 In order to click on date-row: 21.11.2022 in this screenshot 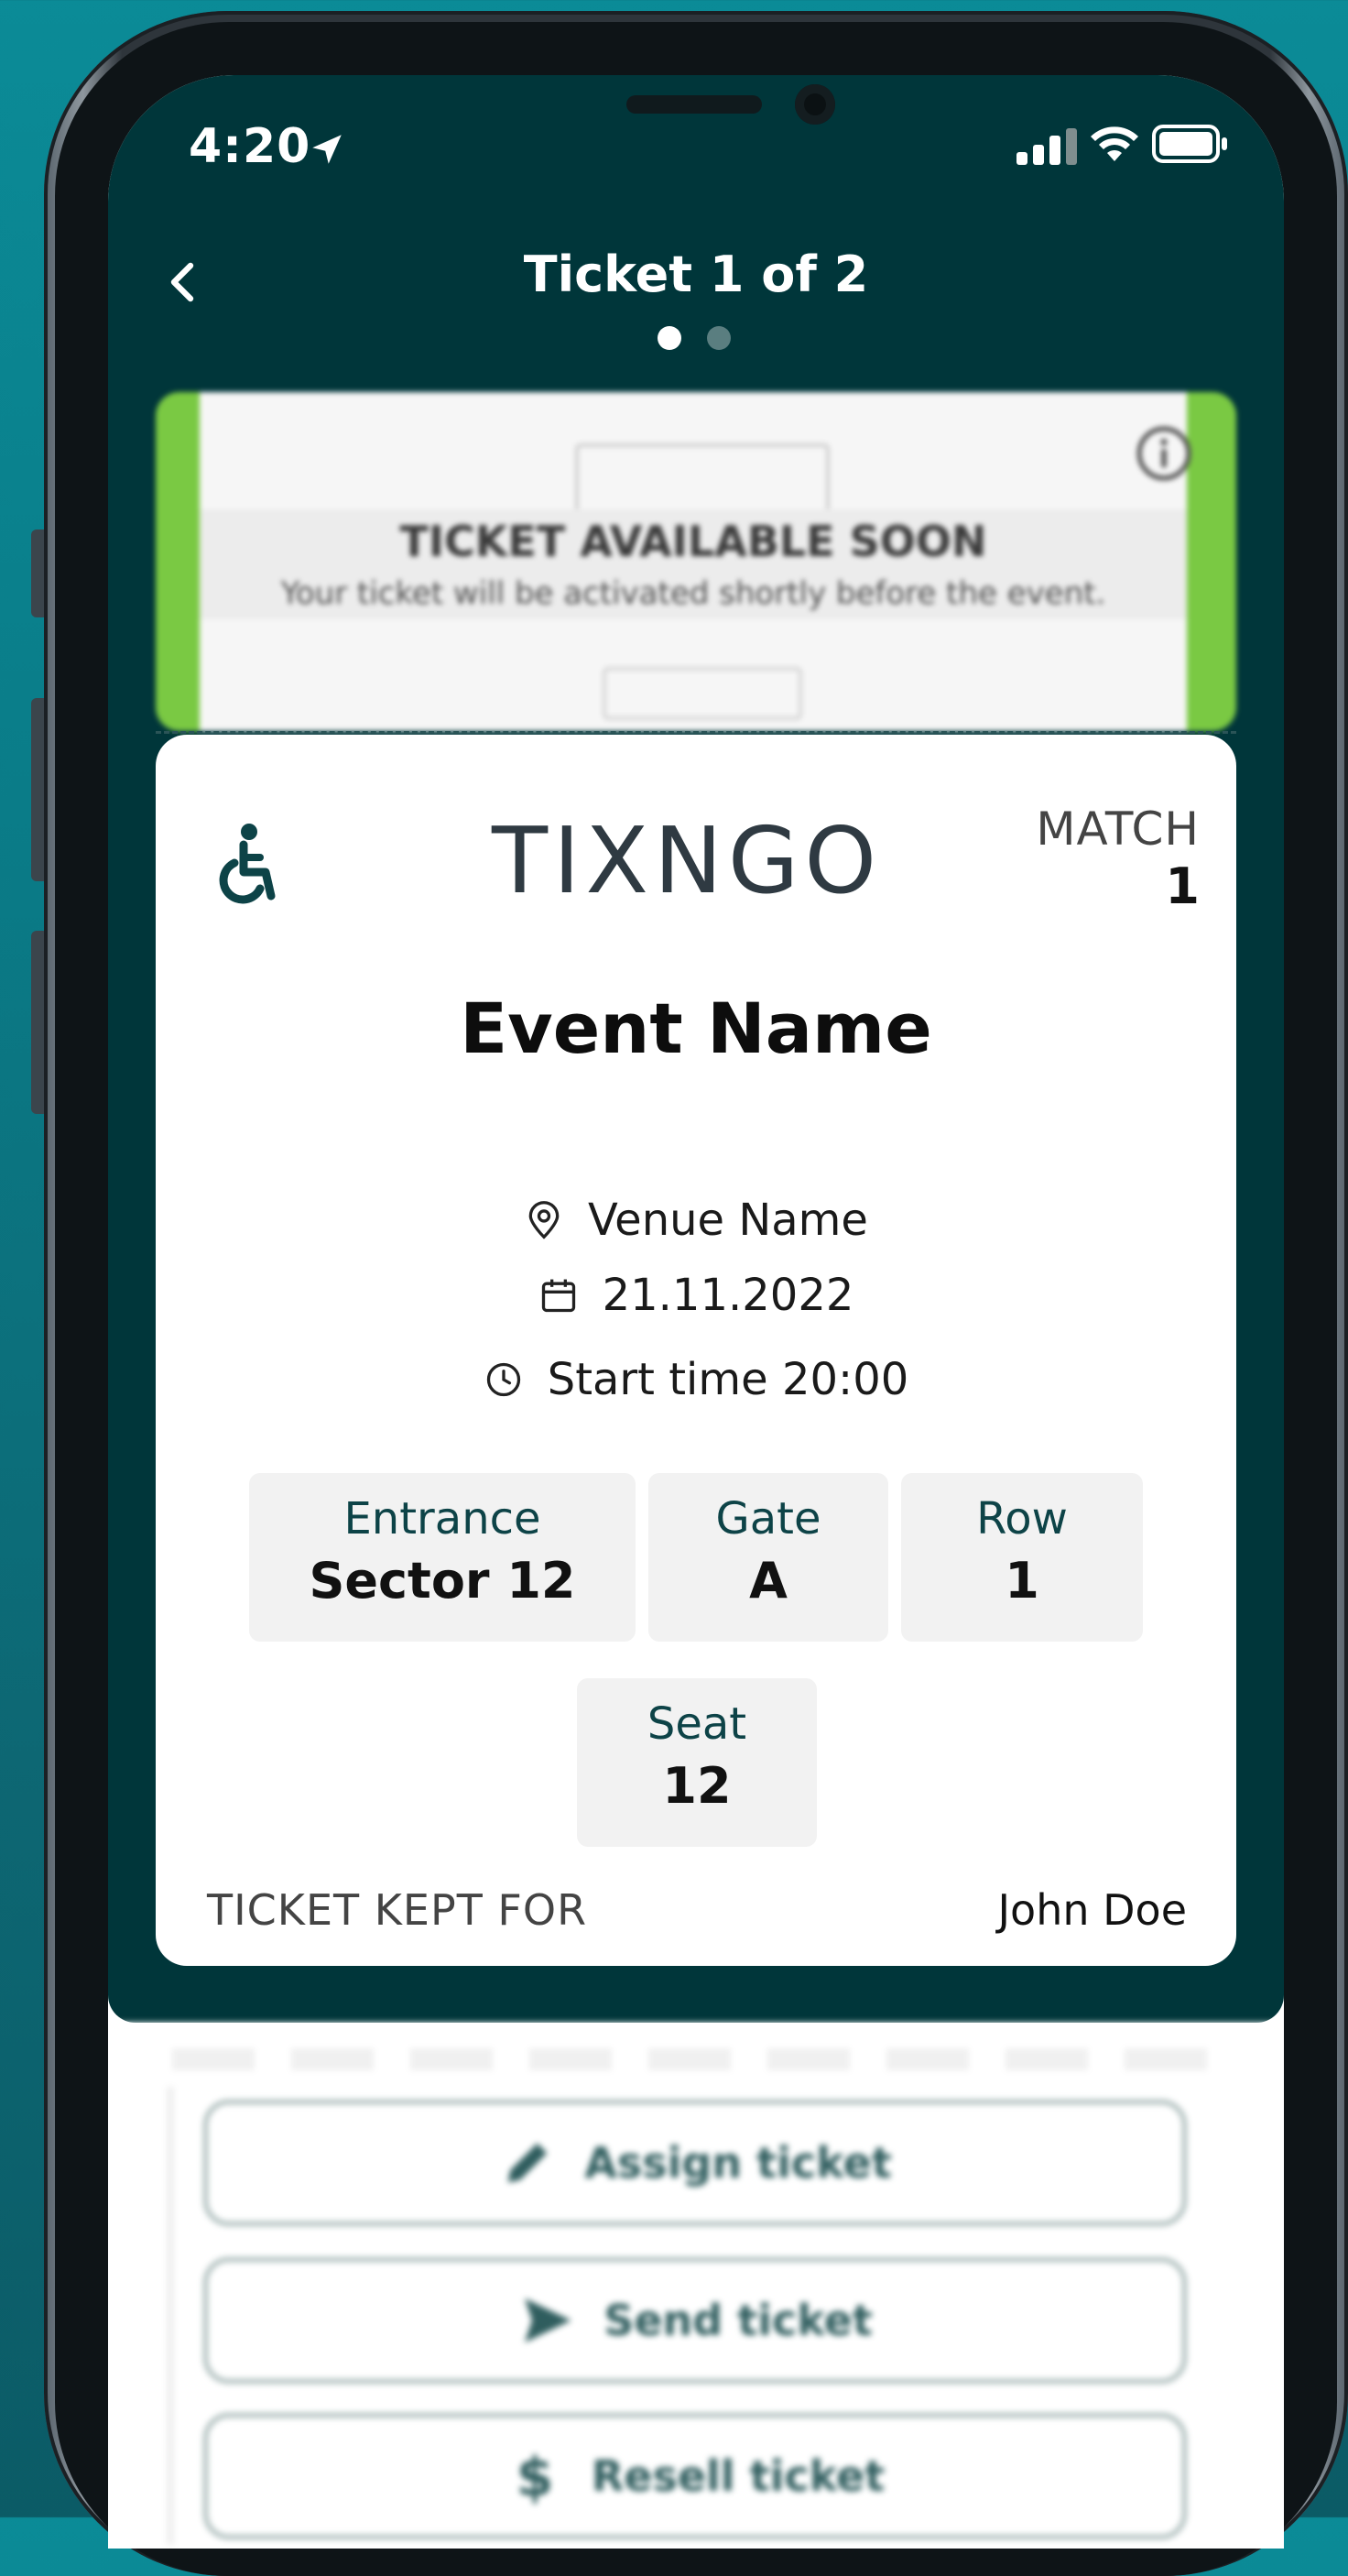, I will do `click(696, 1295)`.